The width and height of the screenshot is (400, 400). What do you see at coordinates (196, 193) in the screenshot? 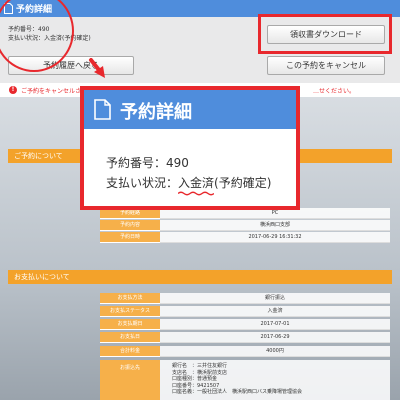
I see `underline-squiggle` at bounding box center [196, 193].